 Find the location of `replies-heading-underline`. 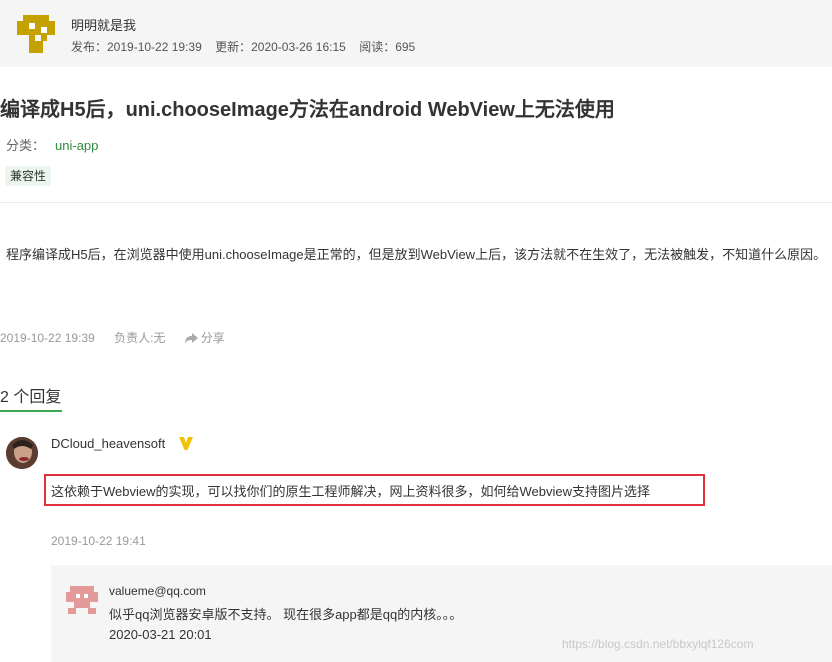

replies-heading-underline is located at coordinates (31, 411).